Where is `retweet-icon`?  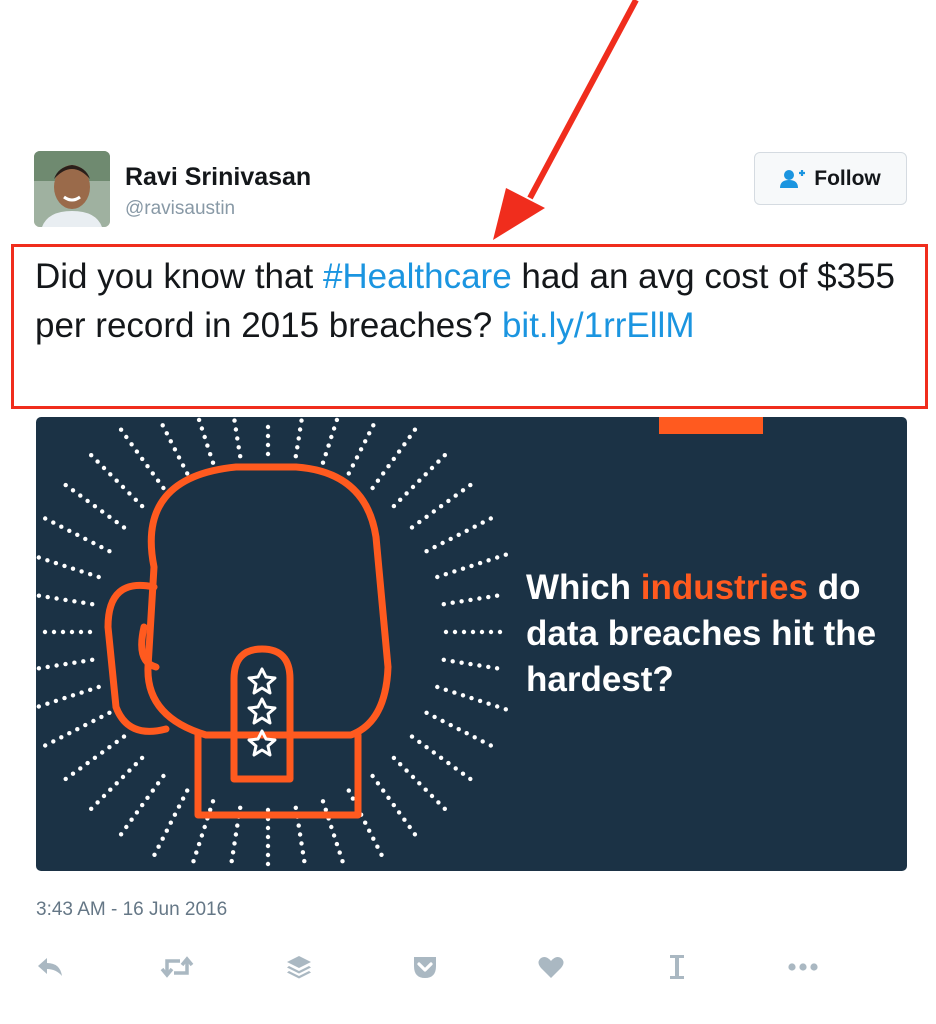
retweet-icon is located at coordinates (177, 967).